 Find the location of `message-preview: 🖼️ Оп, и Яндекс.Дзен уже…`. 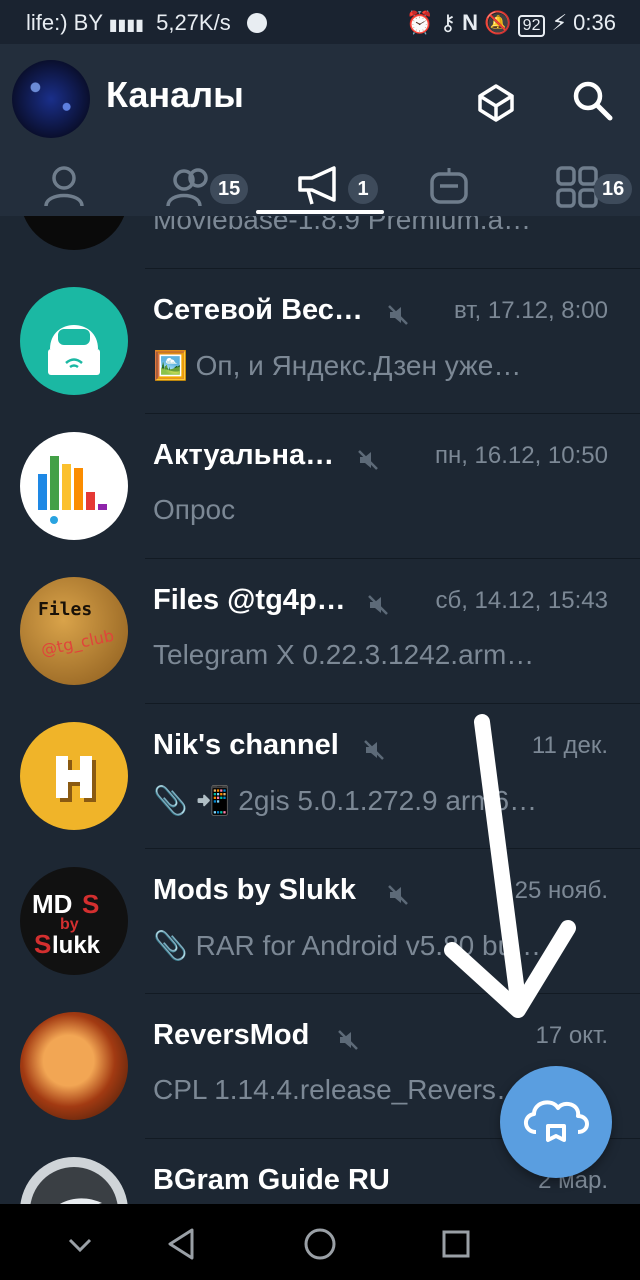

message-preview: 🖼️ Оп, и Яндекс.Дзен уже… is located at coordinates (337, 365).